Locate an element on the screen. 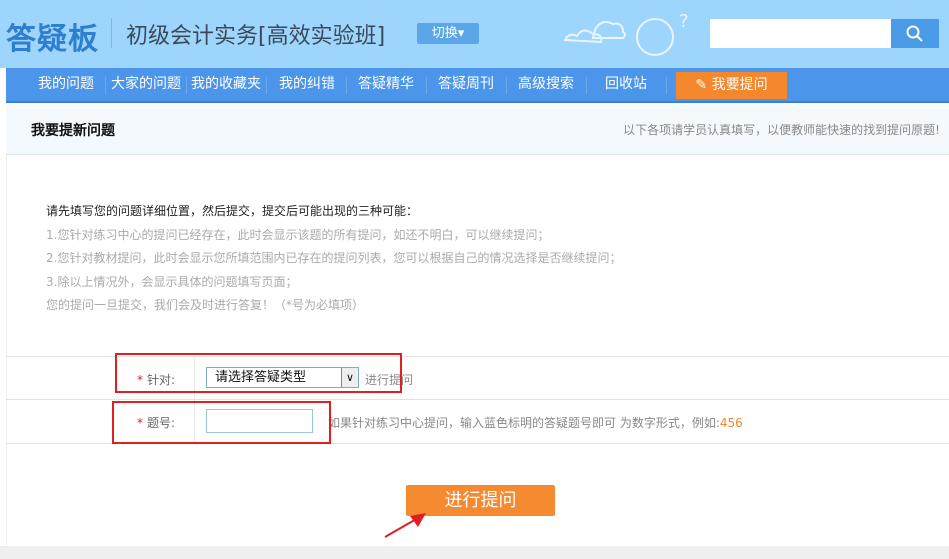 The image size is (949, 559). page-title: 我要提新问题 is located at coordinates (73, 131).